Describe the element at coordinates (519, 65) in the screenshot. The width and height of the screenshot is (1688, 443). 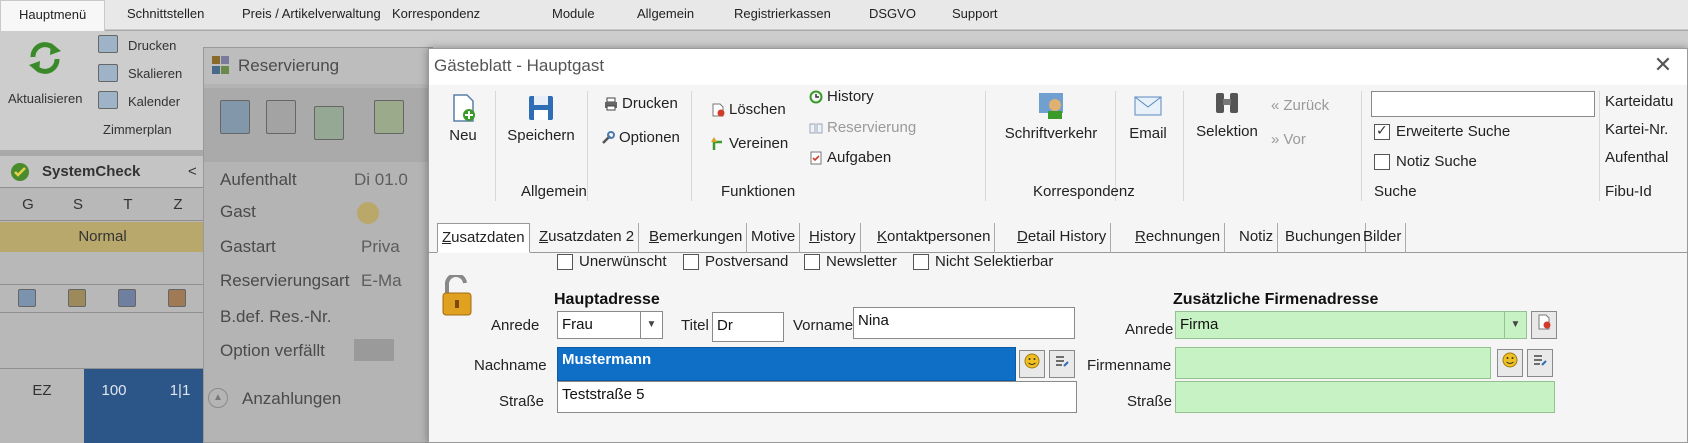
I see `dialog-title: Gästeblatt - Hauptgast` at that location.